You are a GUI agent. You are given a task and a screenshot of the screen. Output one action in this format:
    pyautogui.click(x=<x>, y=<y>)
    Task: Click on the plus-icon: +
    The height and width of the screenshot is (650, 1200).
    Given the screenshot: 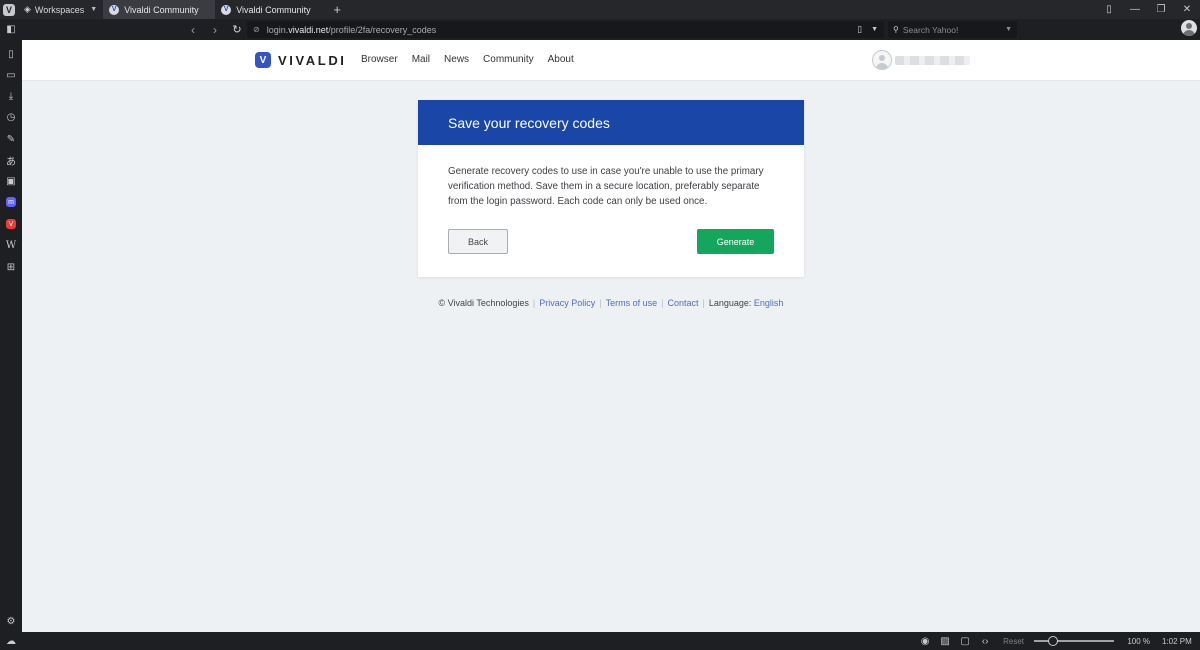 What is the action you would take?
    pyautogui.click(x=337, y=9)
    